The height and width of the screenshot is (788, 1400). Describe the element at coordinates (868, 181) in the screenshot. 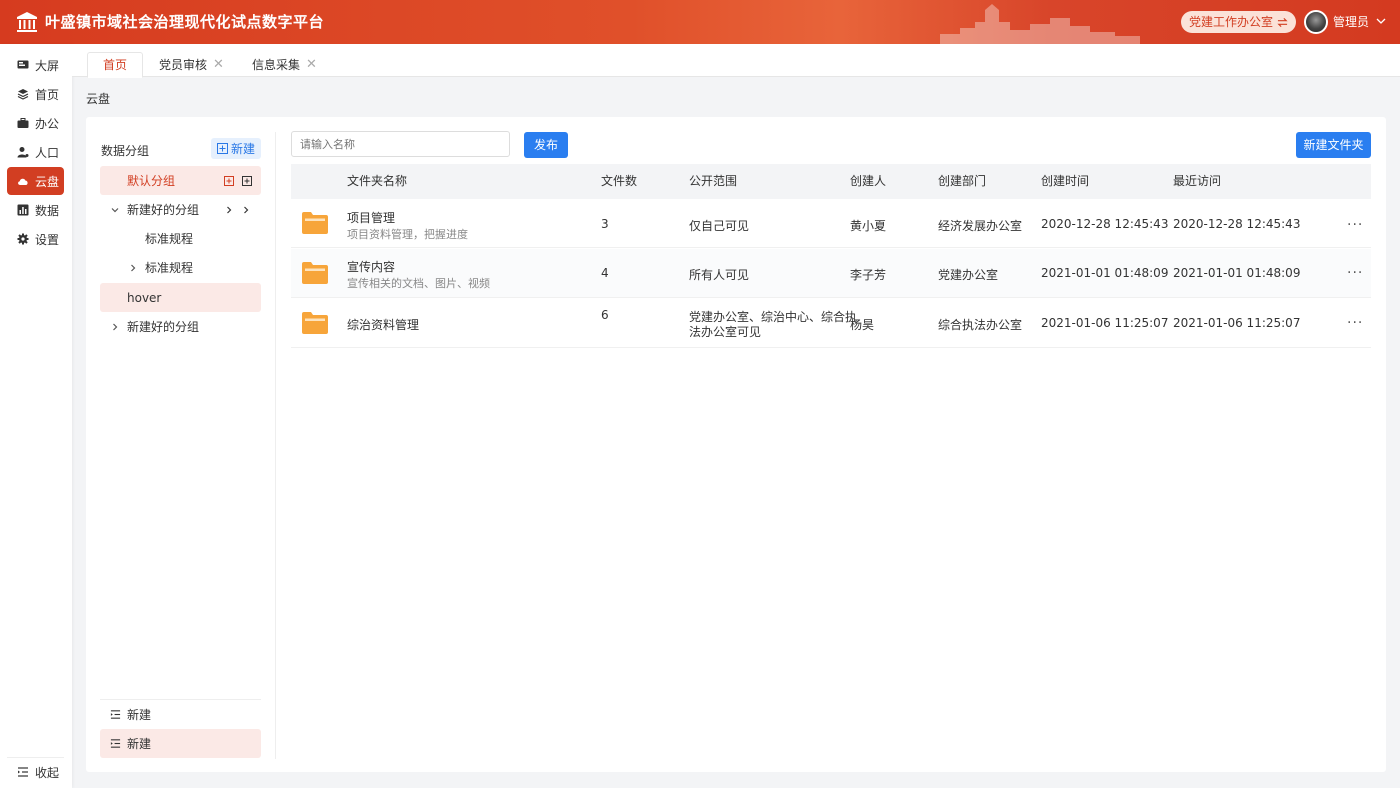

I see `column-header: 创建人` at that location.